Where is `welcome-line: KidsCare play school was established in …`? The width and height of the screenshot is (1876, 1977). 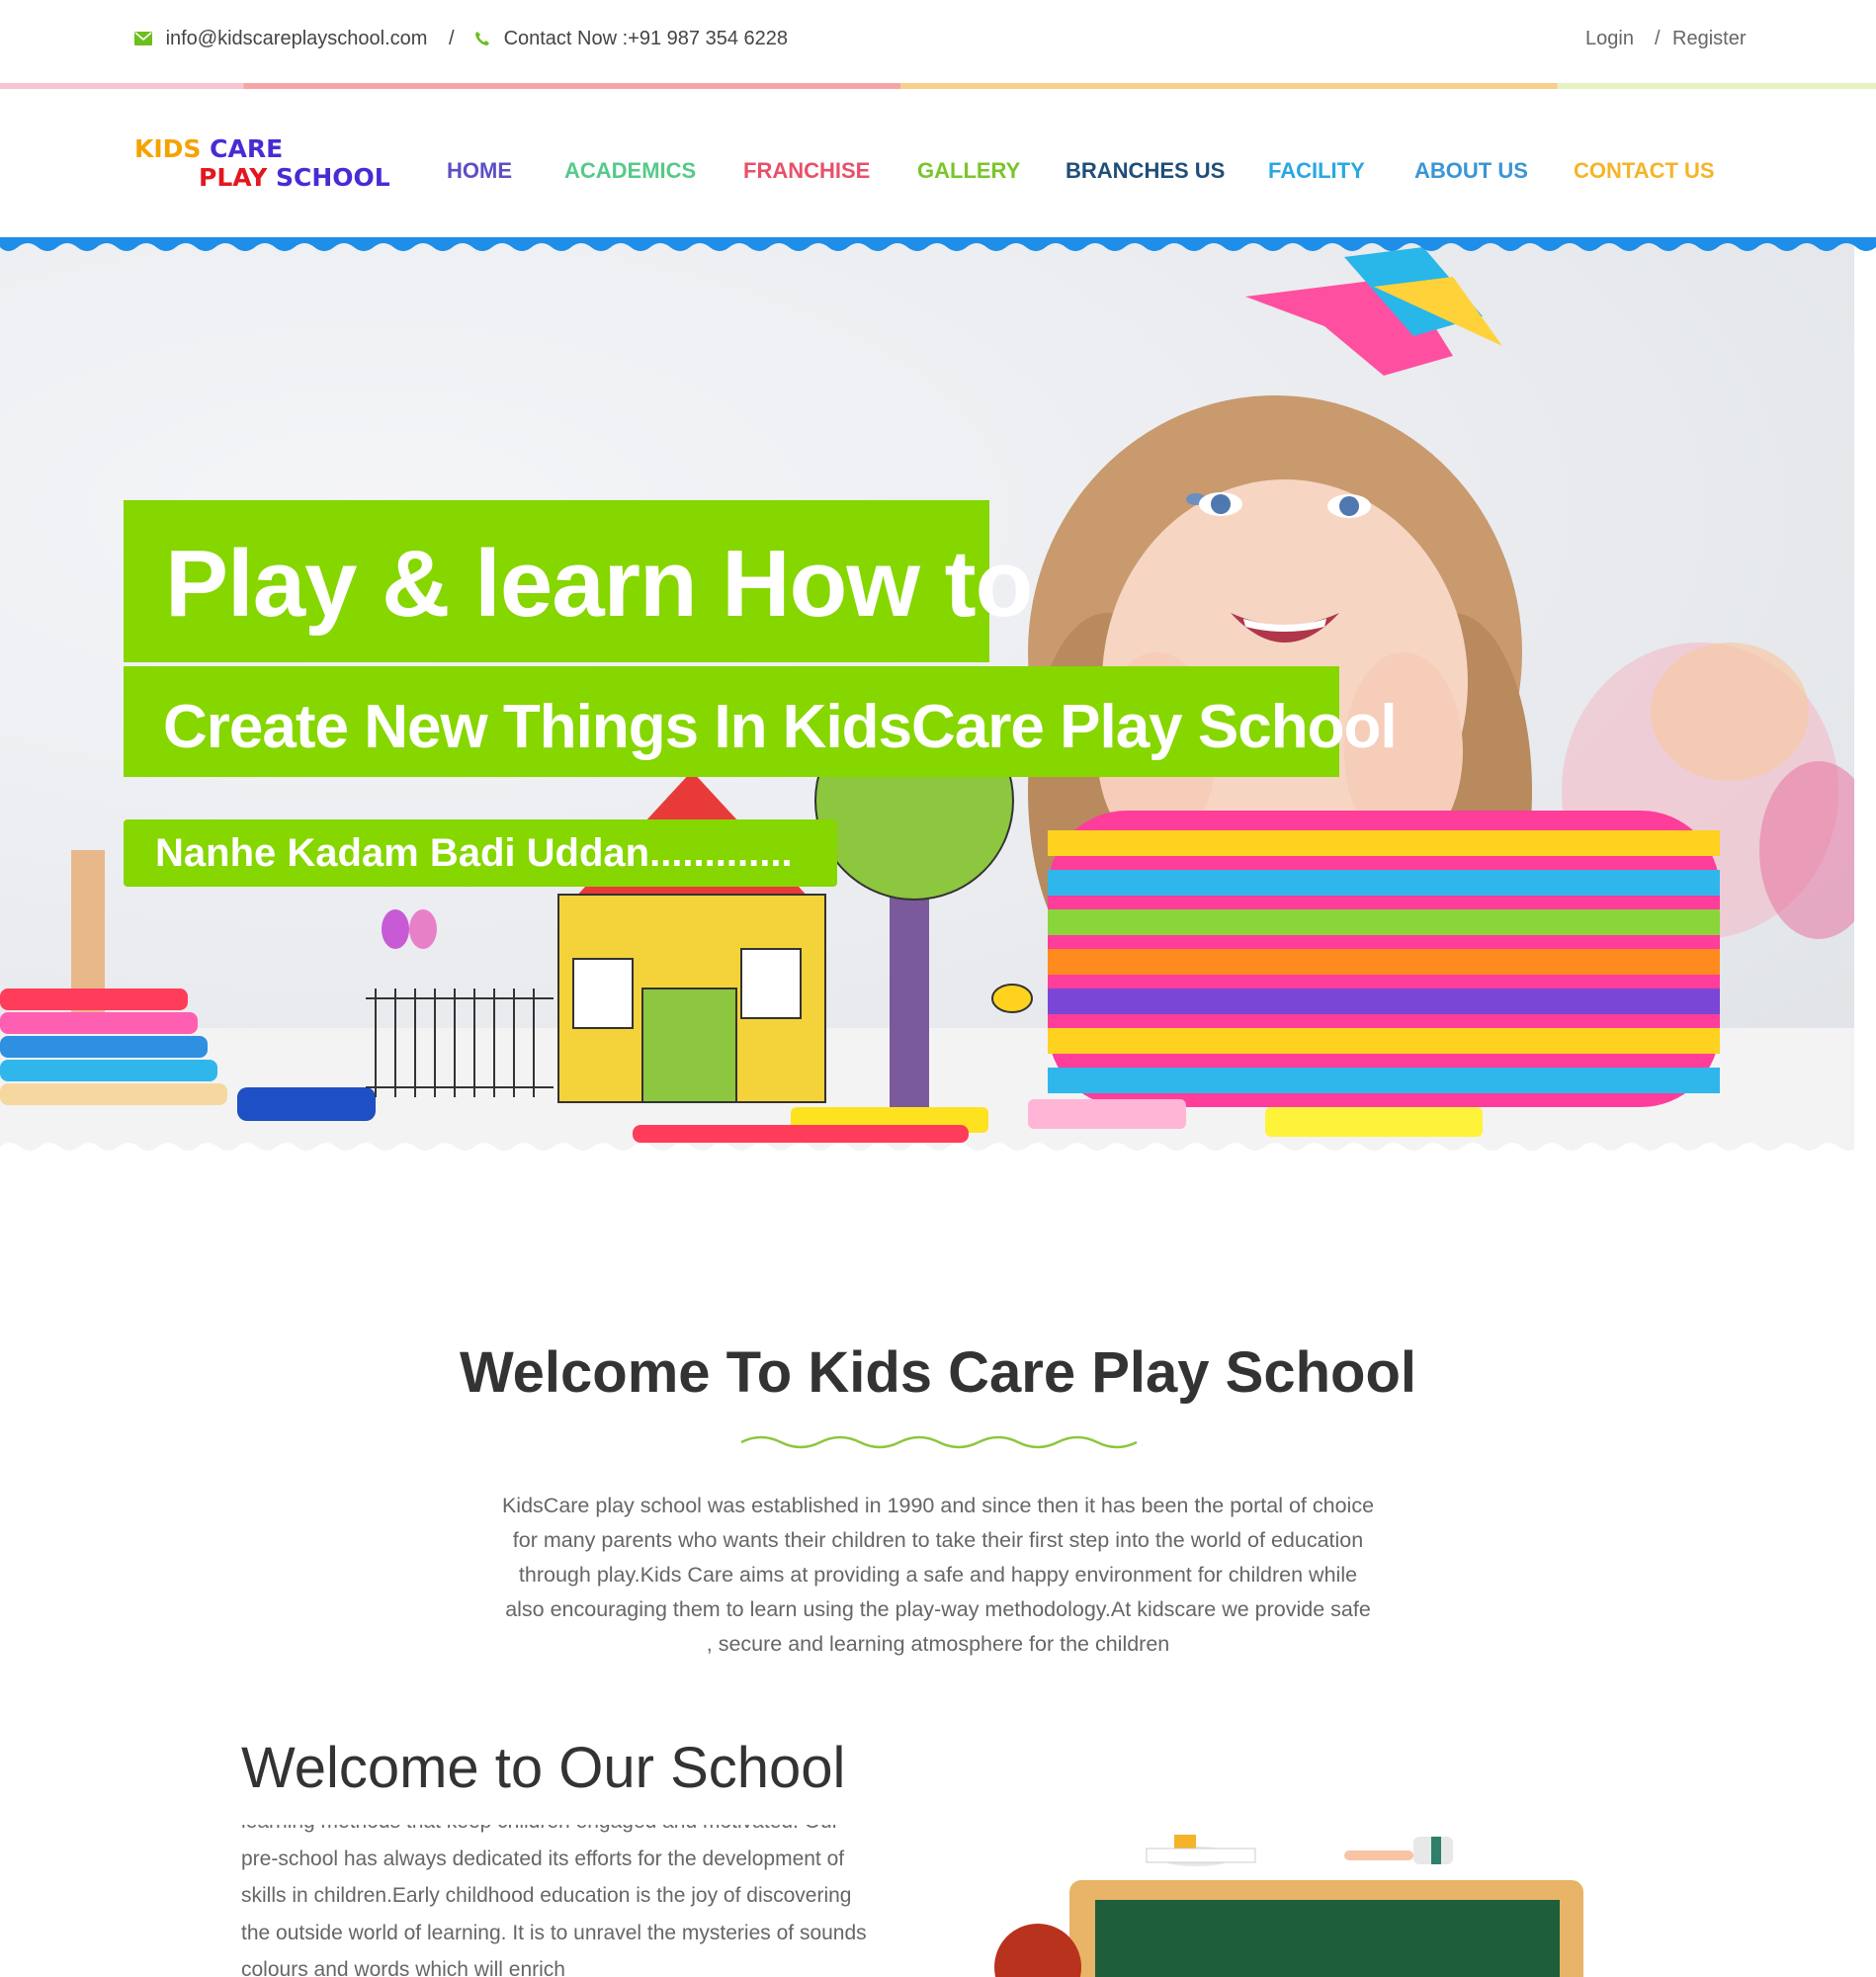
welcome-line: KidsCare play school was established in … is located at coordinates (938, 1506).